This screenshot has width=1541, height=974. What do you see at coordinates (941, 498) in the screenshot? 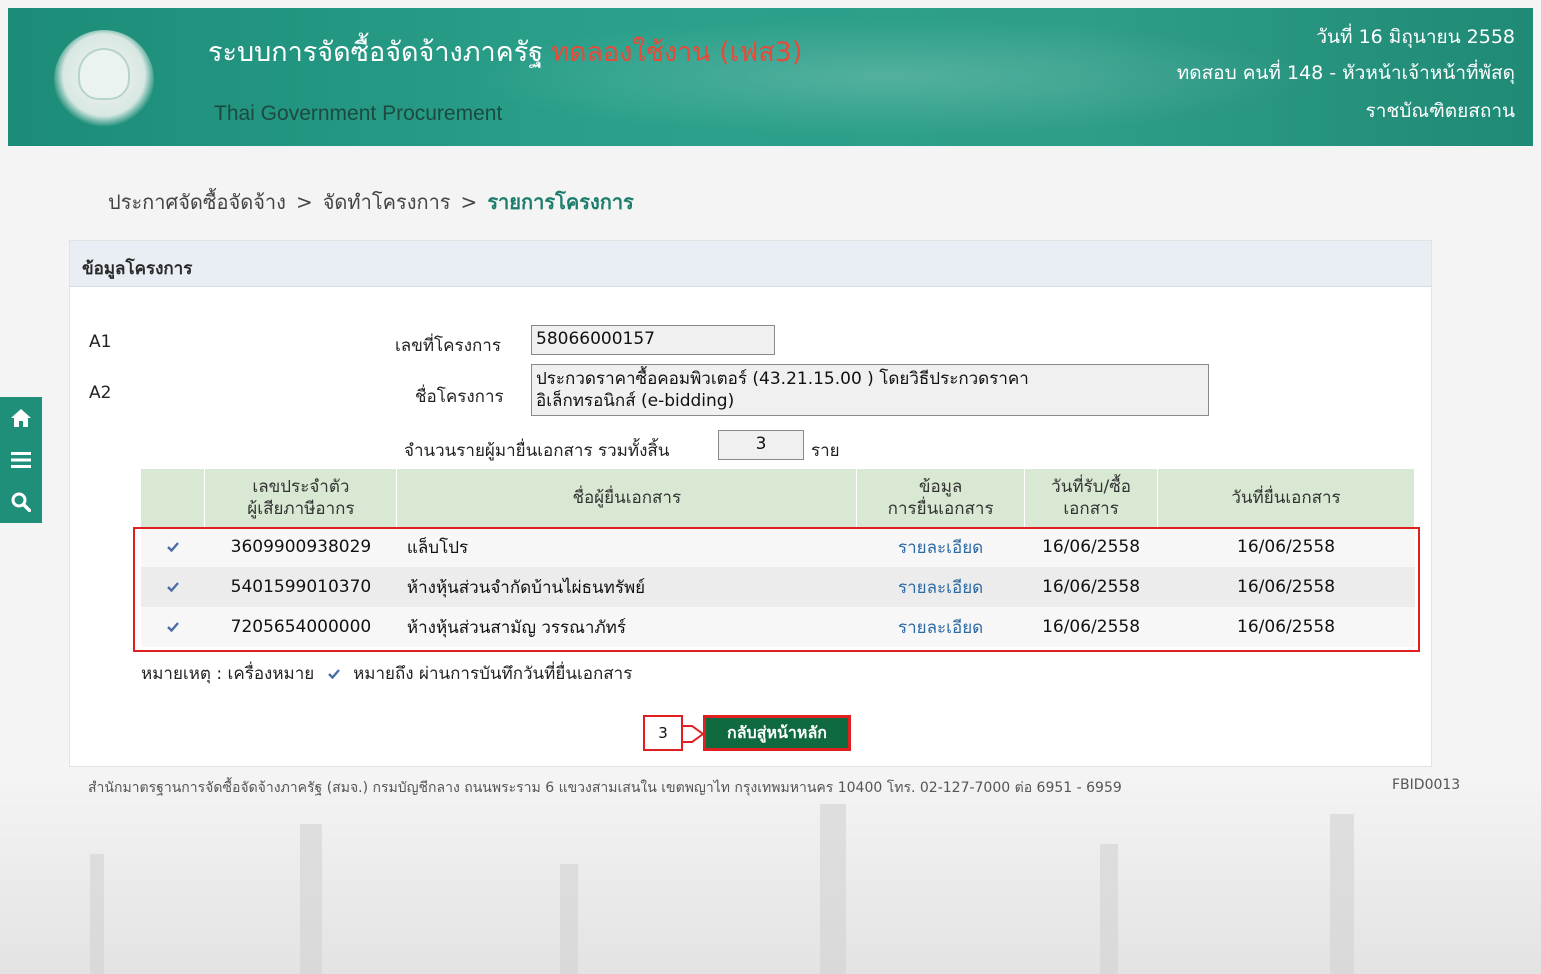
I see `col-info: ข้อมูล การยื่นเอกสาร` at bounding box center [941, 498].